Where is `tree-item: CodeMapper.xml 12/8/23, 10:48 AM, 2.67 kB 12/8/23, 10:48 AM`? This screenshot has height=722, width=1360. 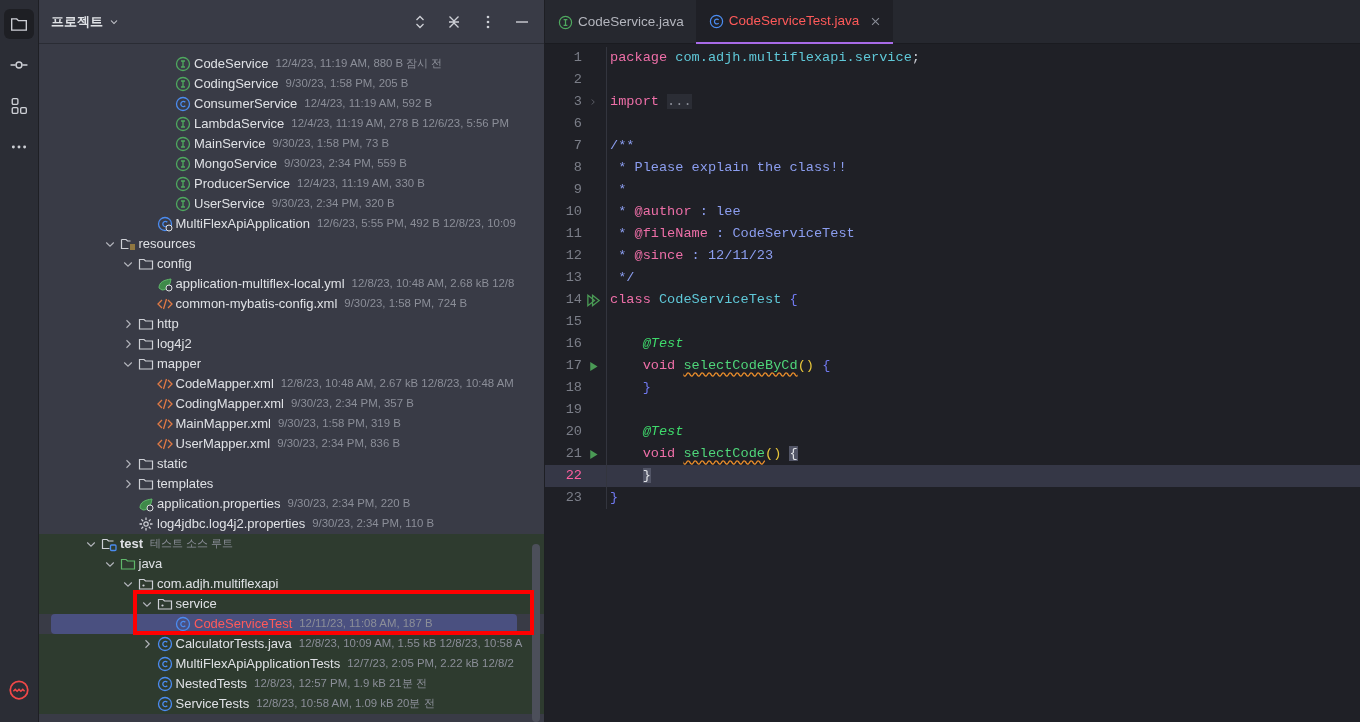 tree-item: CodeMapper.xml 12/8/23, 10:48 AM, 2.67 kB 12/8/23, 10:48 AM is located at coordinates (291, 384).